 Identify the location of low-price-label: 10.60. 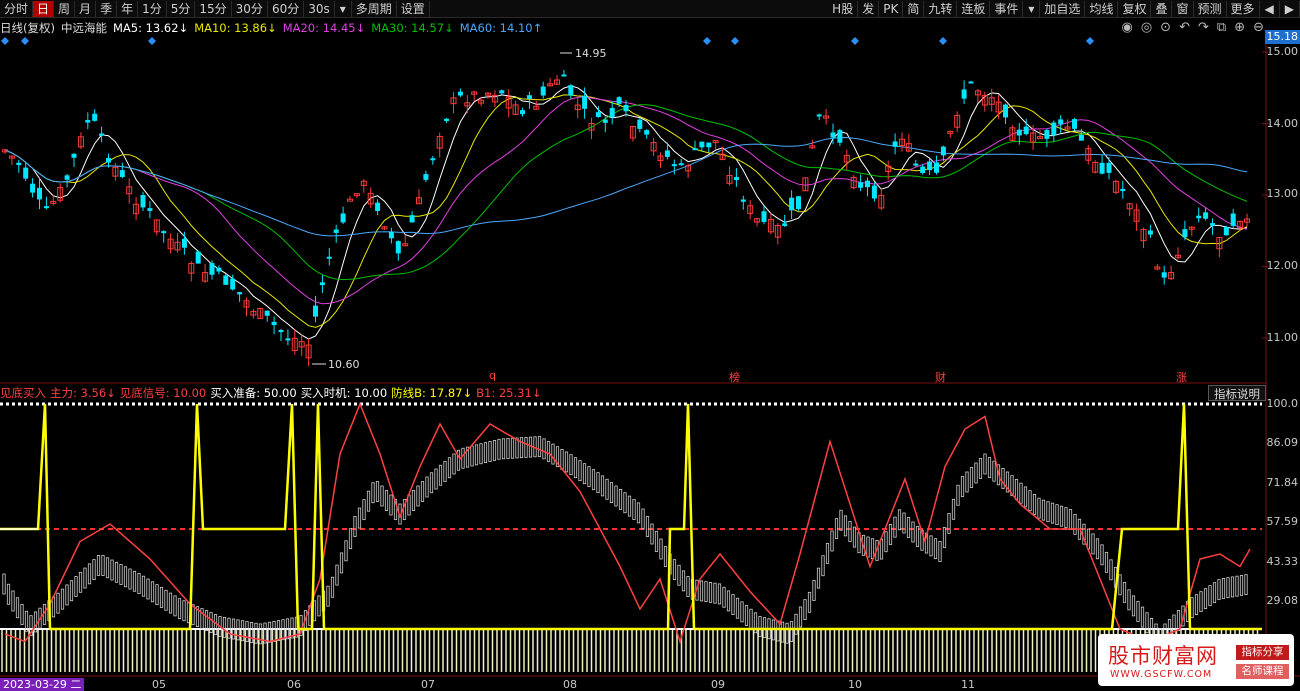
(344, 364).